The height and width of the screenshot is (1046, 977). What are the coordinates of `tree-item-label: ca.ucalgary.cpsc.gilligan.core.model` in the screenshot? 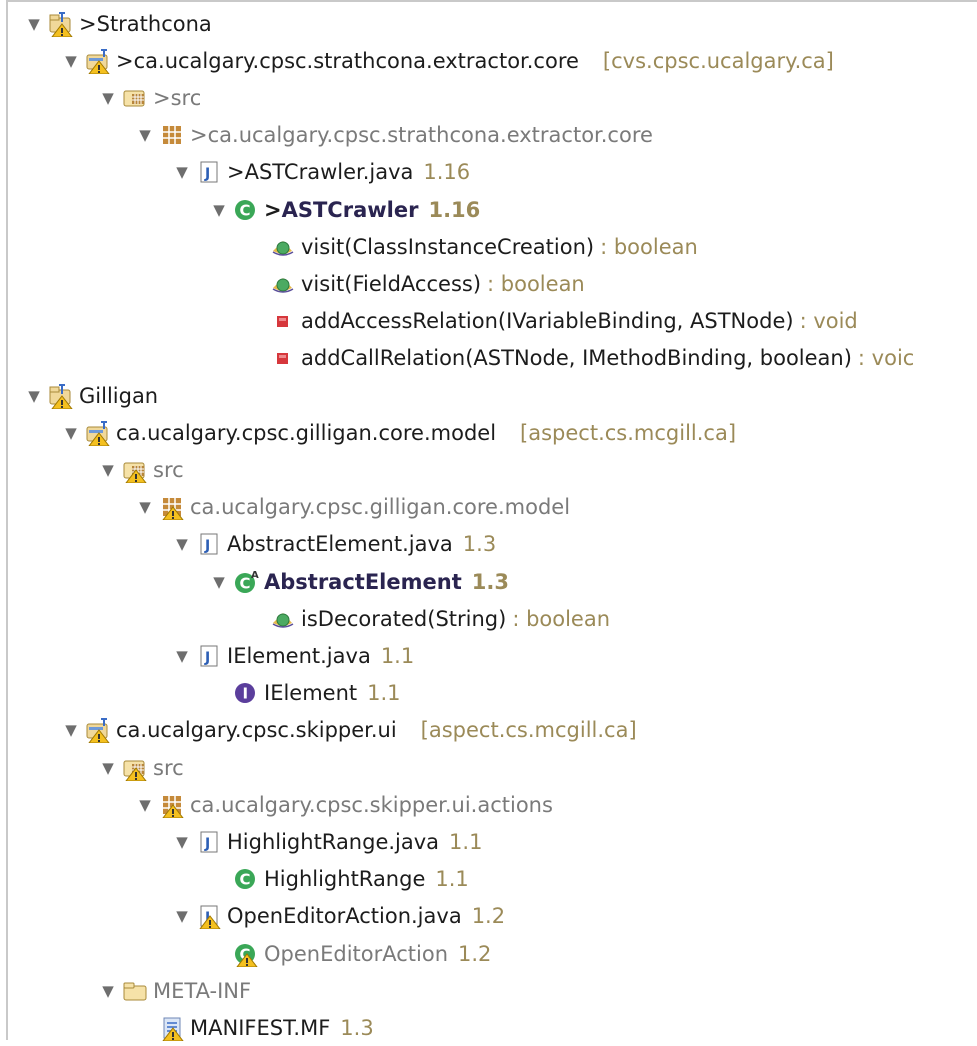 It's located at (306, 432).